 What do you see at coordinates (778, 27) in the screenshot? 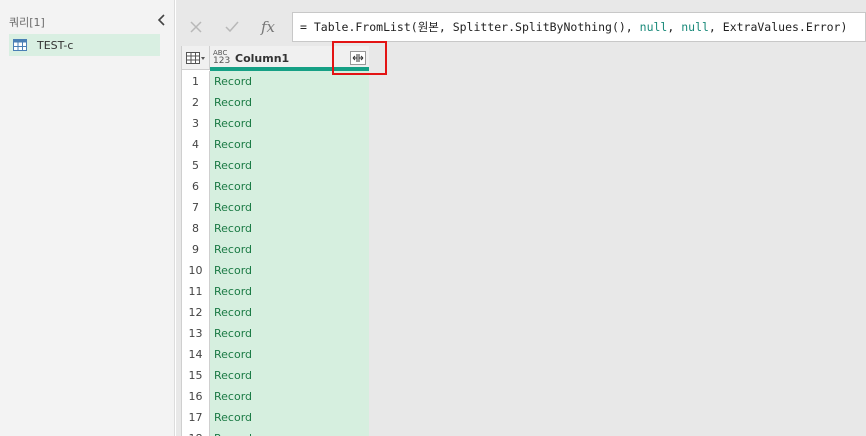
I see `formula-text-suffix: , ExtraValues.Error)` at bounding box center [778, 27].